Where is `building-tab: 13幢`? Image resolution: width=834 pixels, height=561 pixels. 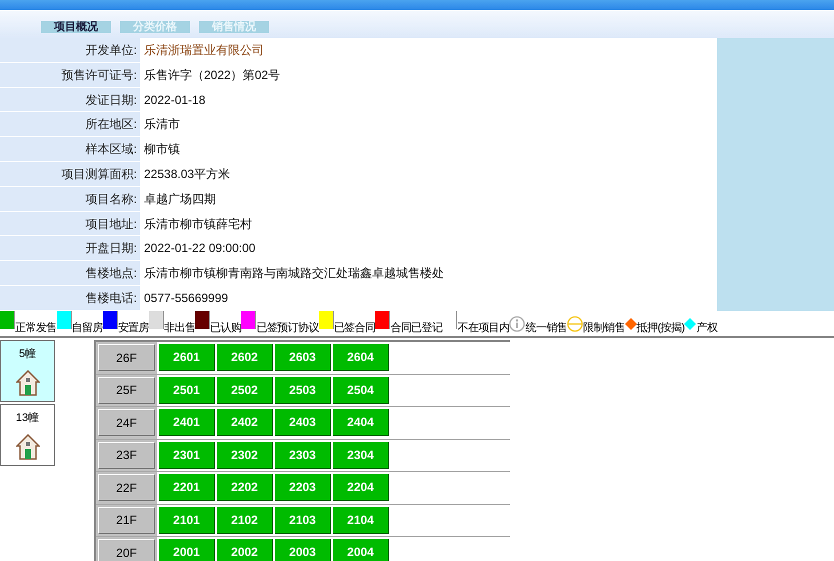
building-tab: 13幢 is located at coordinates (27, 435).